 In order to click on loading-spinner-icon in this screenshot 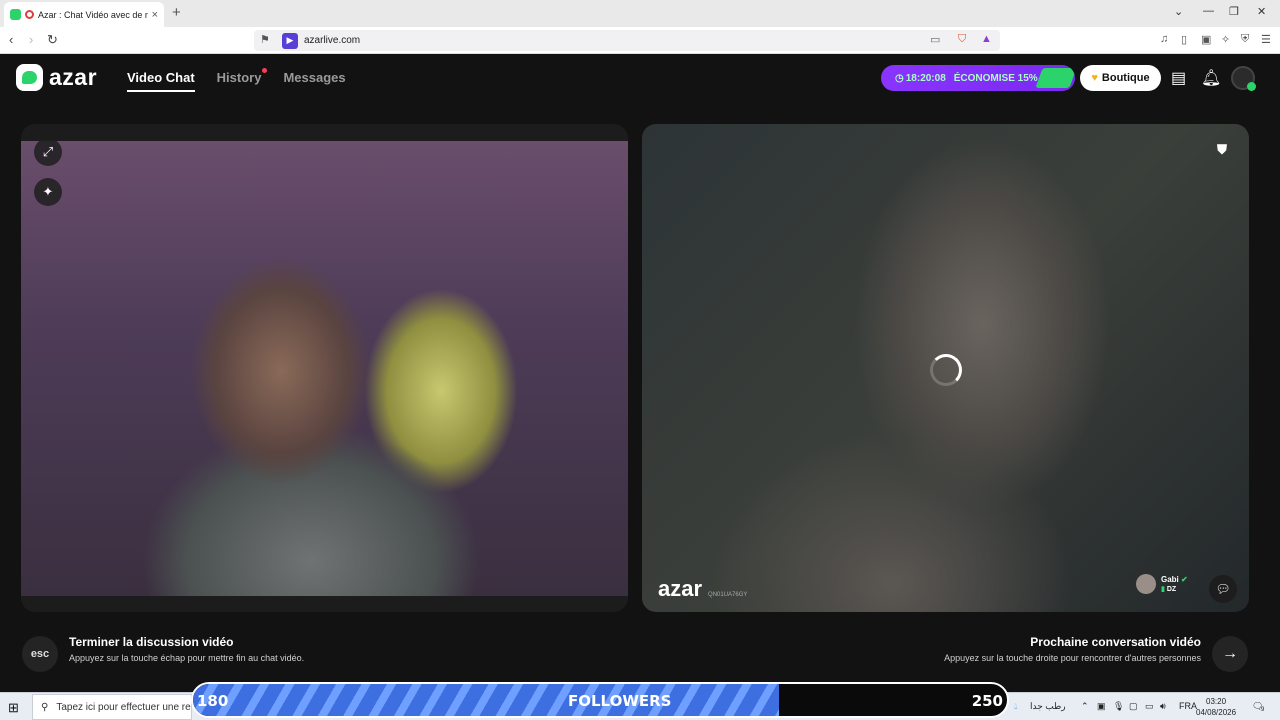, I will do `click(946, 370)`.